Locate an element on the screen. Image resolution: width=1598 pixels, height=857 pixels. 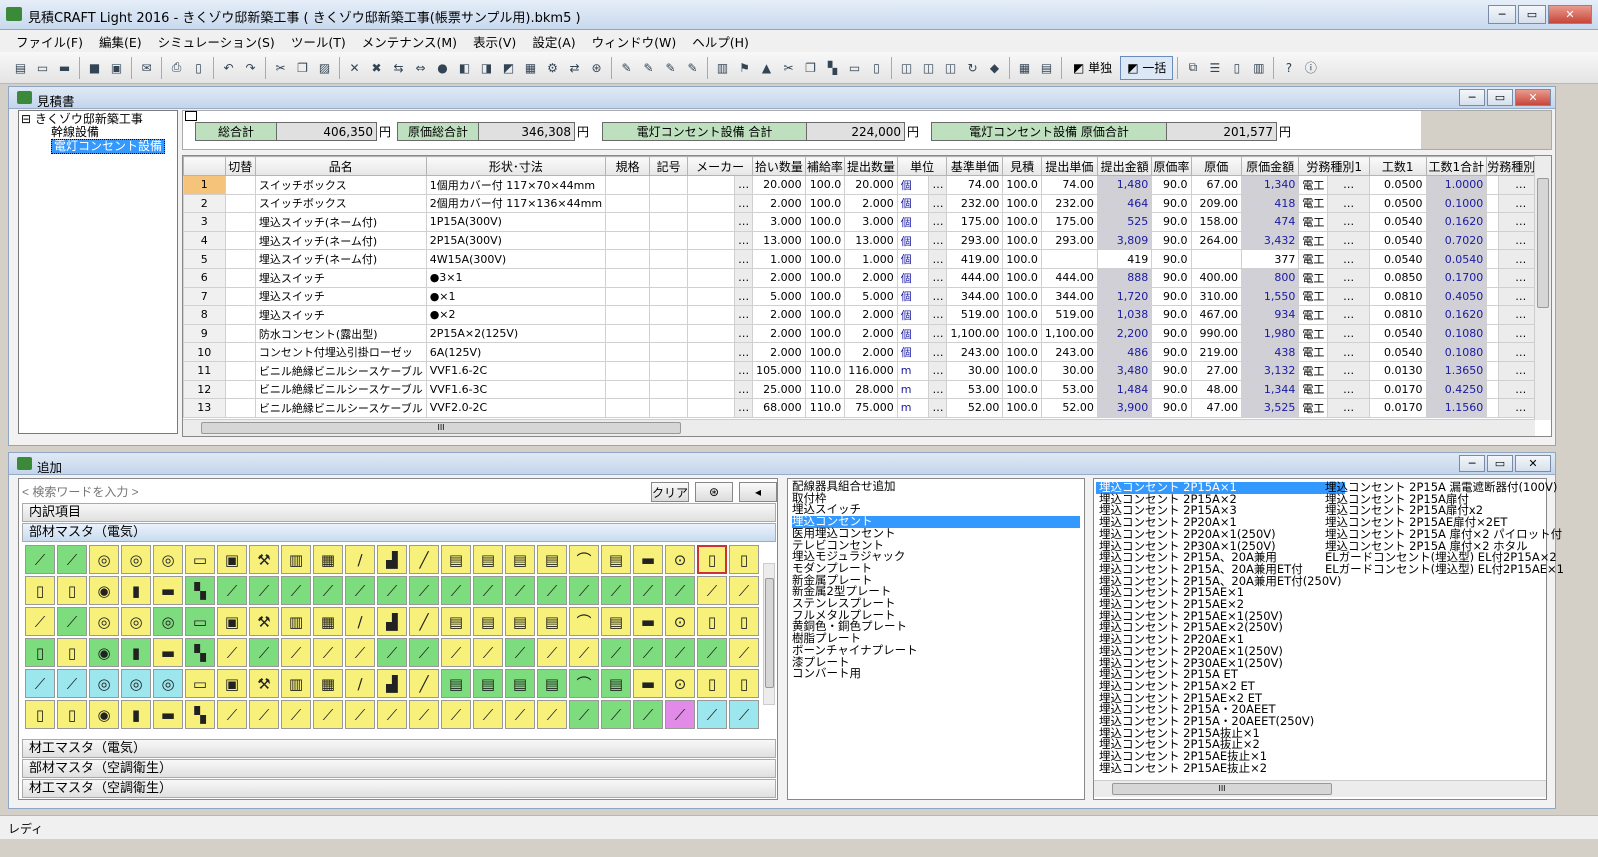
cell-submit-amount: 2,200 is located at coordinates (1124, 333).